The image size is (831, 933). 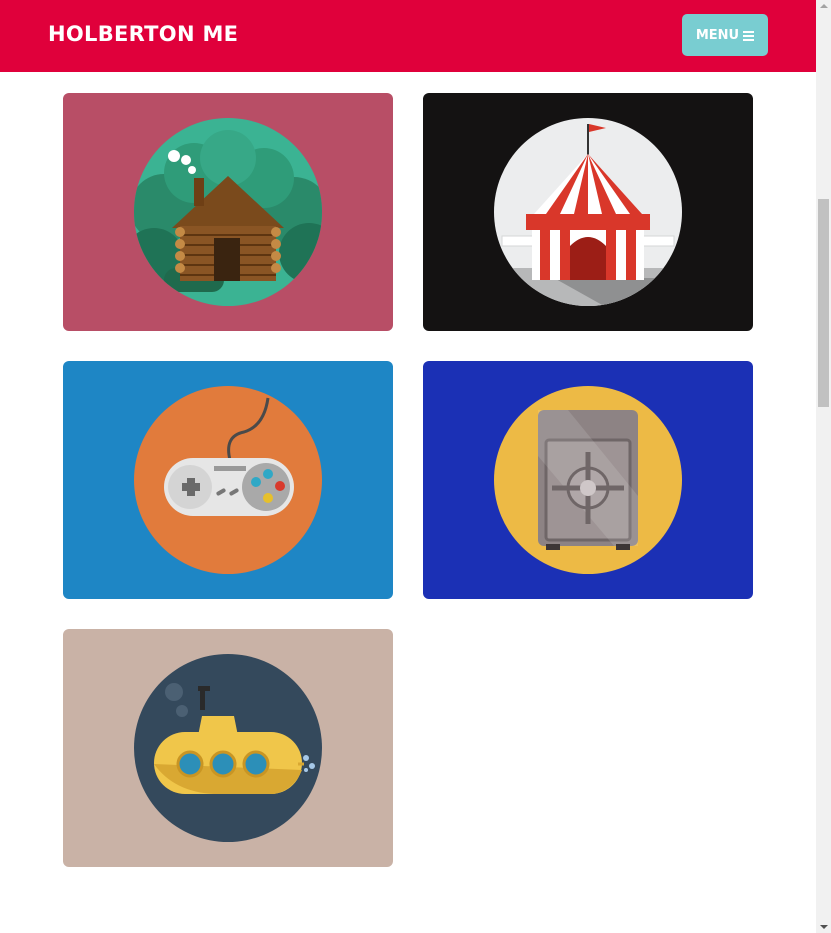 I want to click on menu-button: MENU, so click(x=725, y=35).